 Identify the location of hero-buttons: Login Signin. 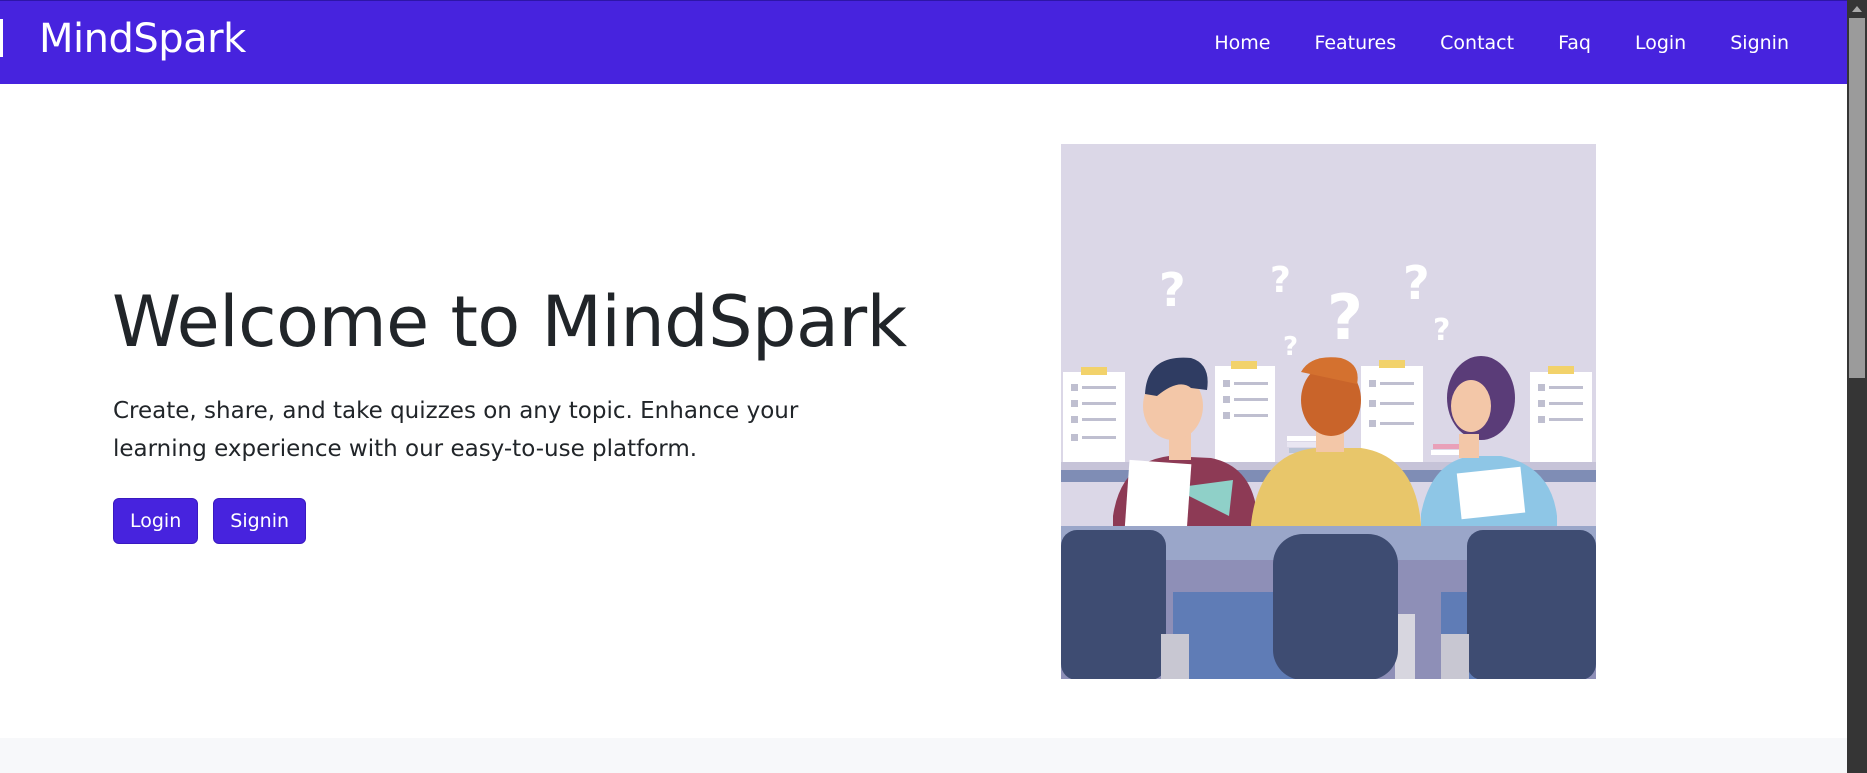
(210, 521).